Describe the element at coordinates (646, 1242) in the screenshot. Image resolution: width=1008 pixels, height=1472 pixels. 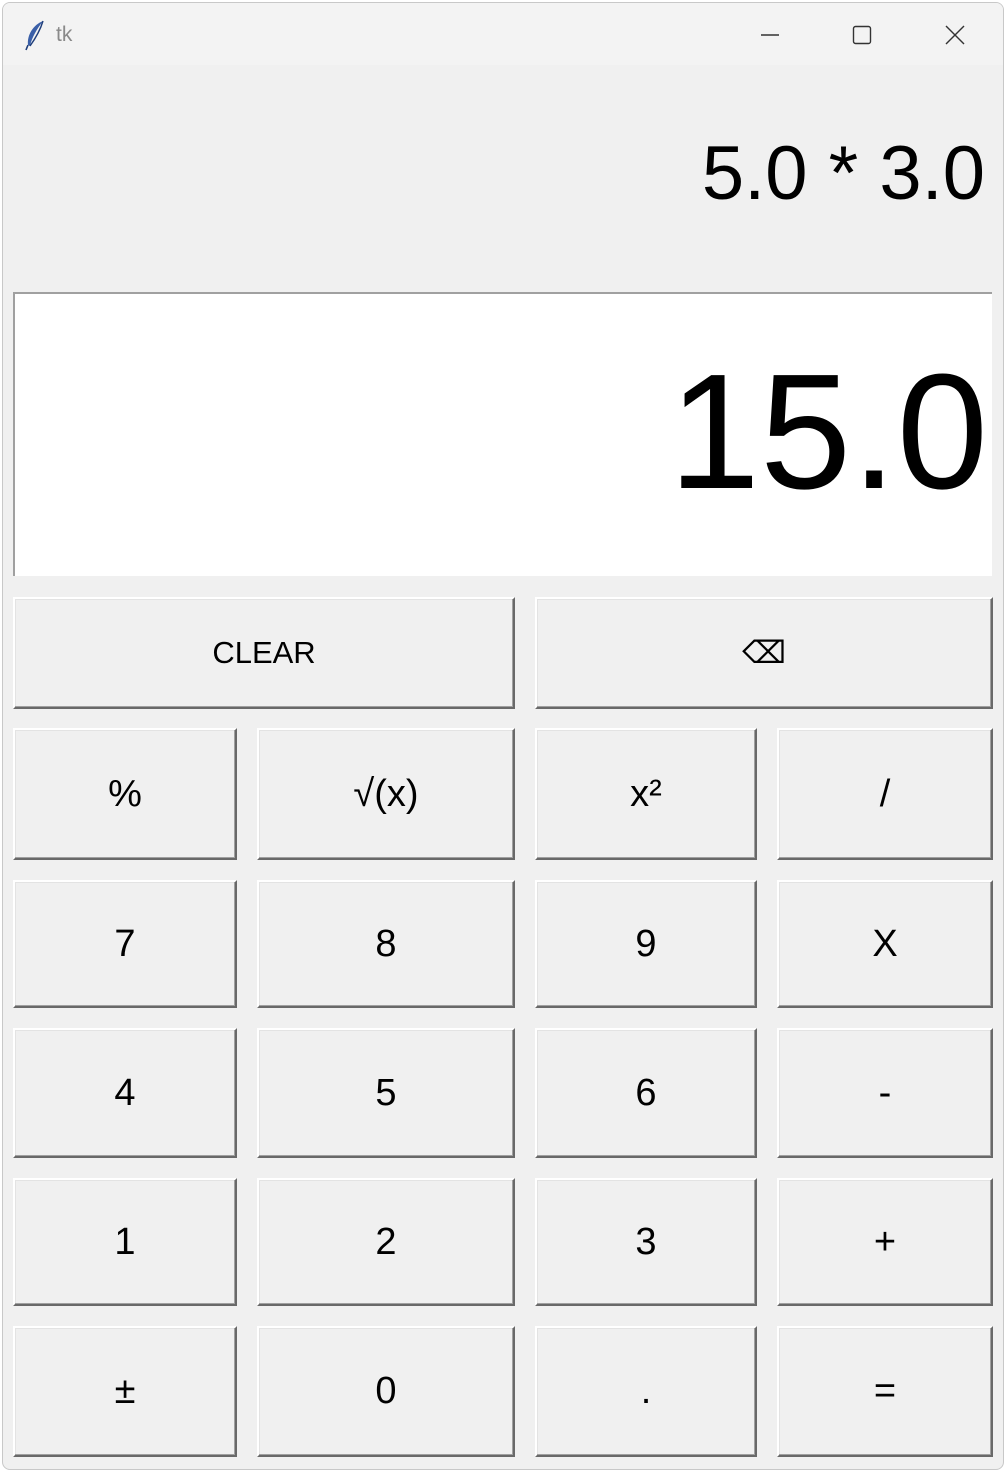
I see `digit-3-button: 3` at that location.